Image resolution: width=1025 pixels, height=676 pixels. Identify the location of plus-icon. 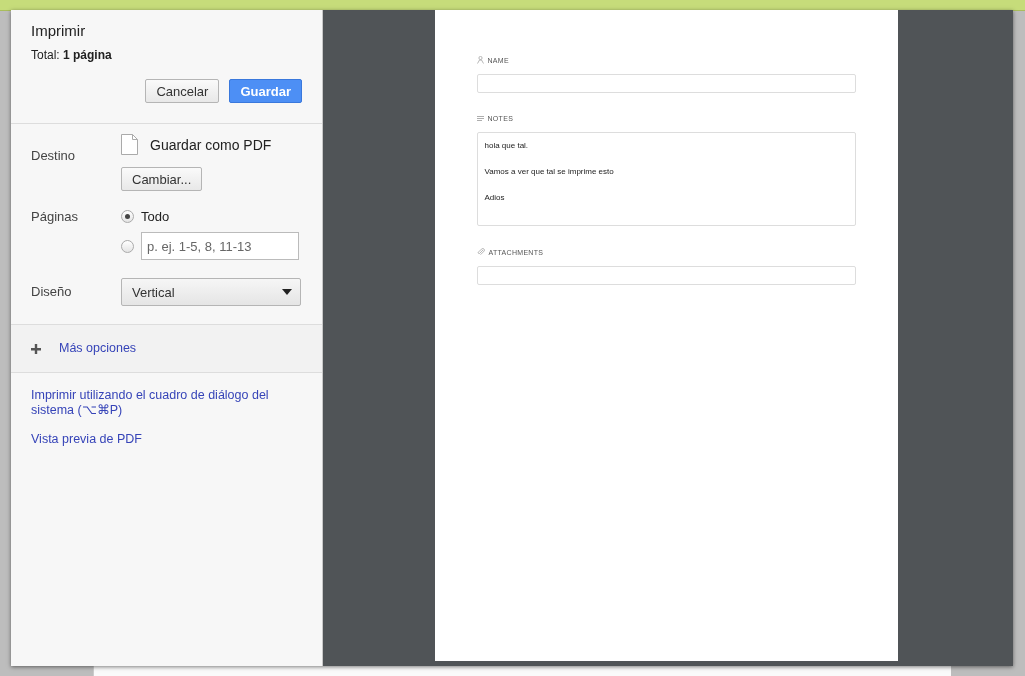
(36, 348).